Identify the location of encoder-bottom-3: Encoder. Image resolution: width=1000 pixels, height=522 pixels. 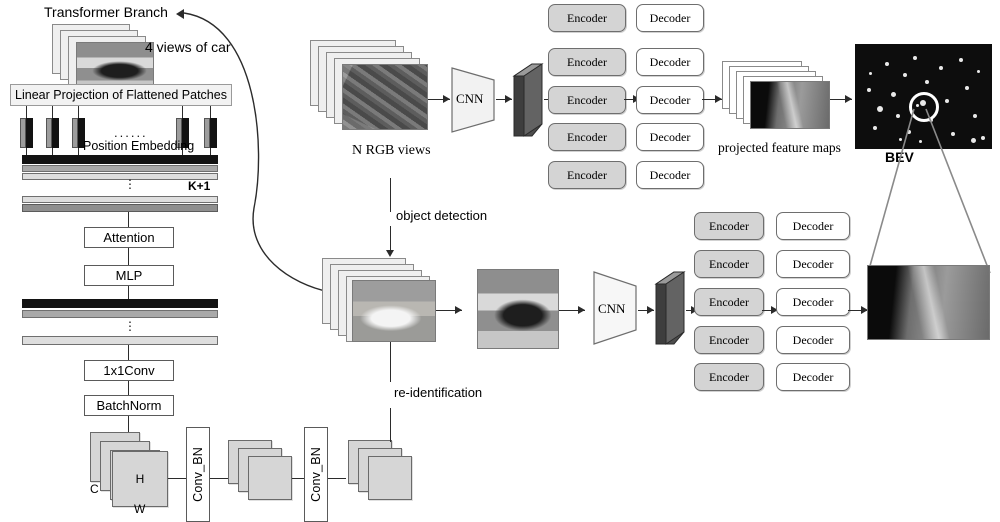
(729, 302).